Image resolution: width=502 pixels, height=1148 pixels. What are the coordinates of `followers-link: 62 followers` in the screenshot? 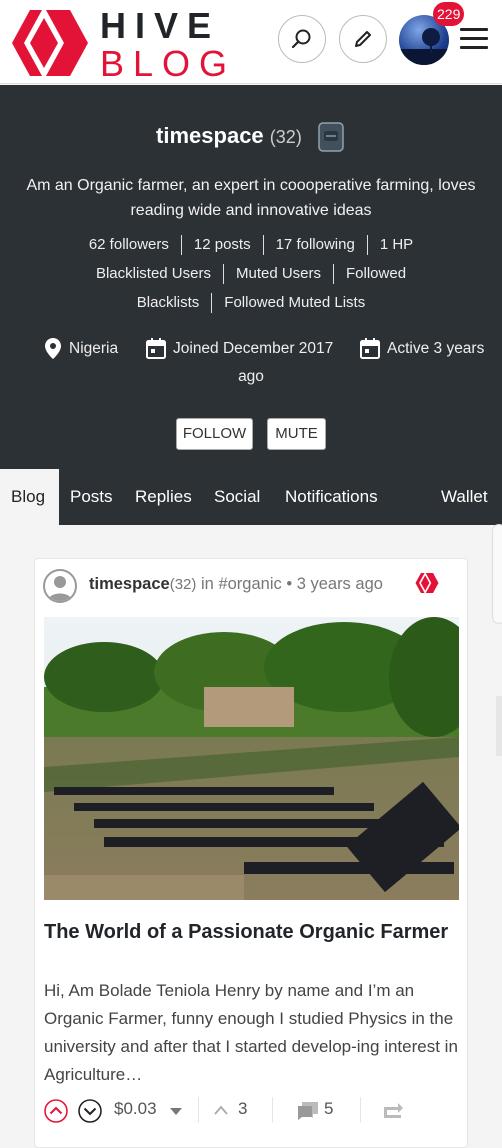 It's located at (129, 244).